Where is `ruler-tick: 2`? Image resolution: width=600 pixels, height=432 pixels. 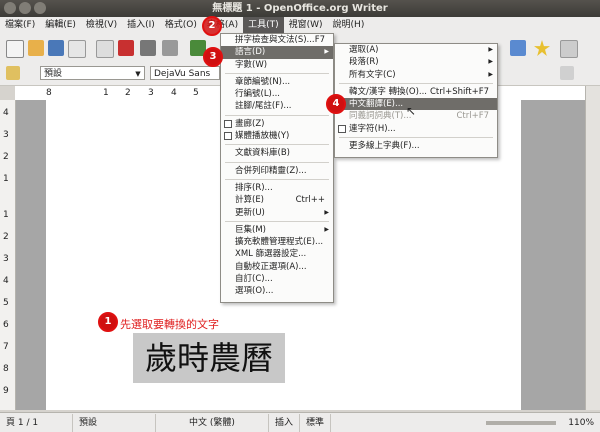 ruler-tick: 2 is located at coordinates (6, 237).